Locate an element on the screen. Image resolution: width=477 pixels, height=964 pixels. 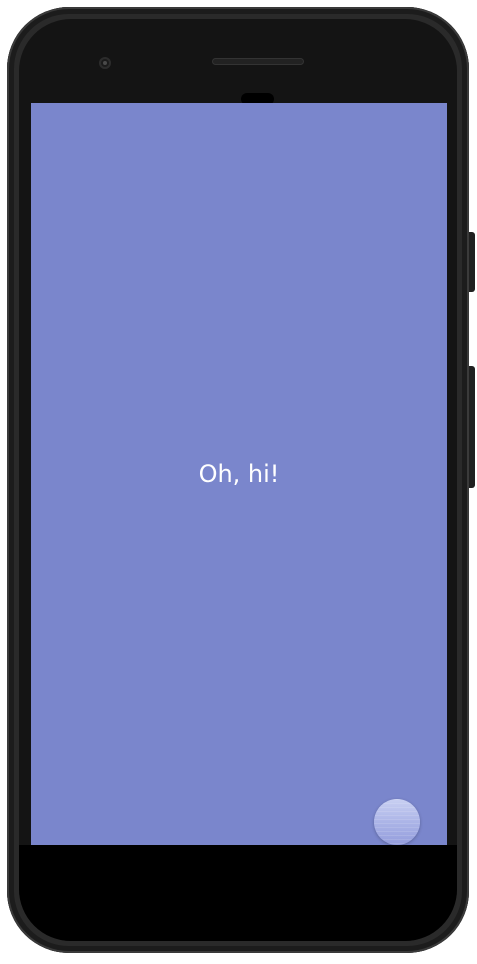
earpiece-speaker is located at coordinates (258, 61).